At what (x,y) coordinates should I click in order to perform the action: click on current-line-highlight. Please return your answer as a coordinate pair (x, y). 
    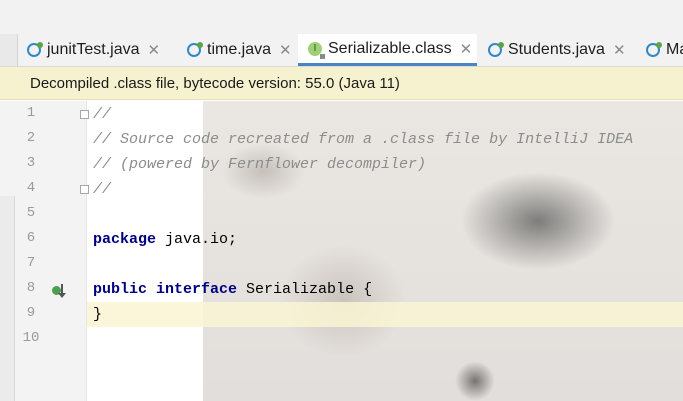
    Looking at the image, I should click on (385, 314).